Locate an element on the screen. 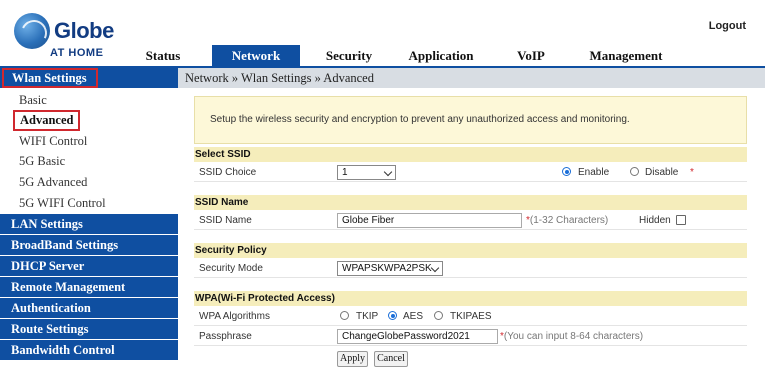  ssid-name-label: SSID Name is located at coordinates (225, 220).